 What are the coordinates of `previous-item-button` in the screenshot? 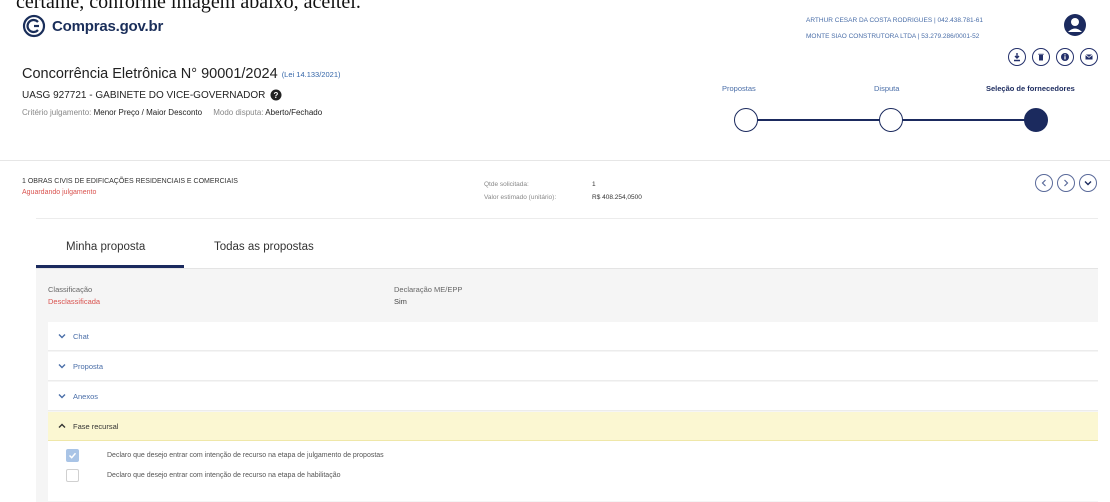 It's located at (1044, 183).